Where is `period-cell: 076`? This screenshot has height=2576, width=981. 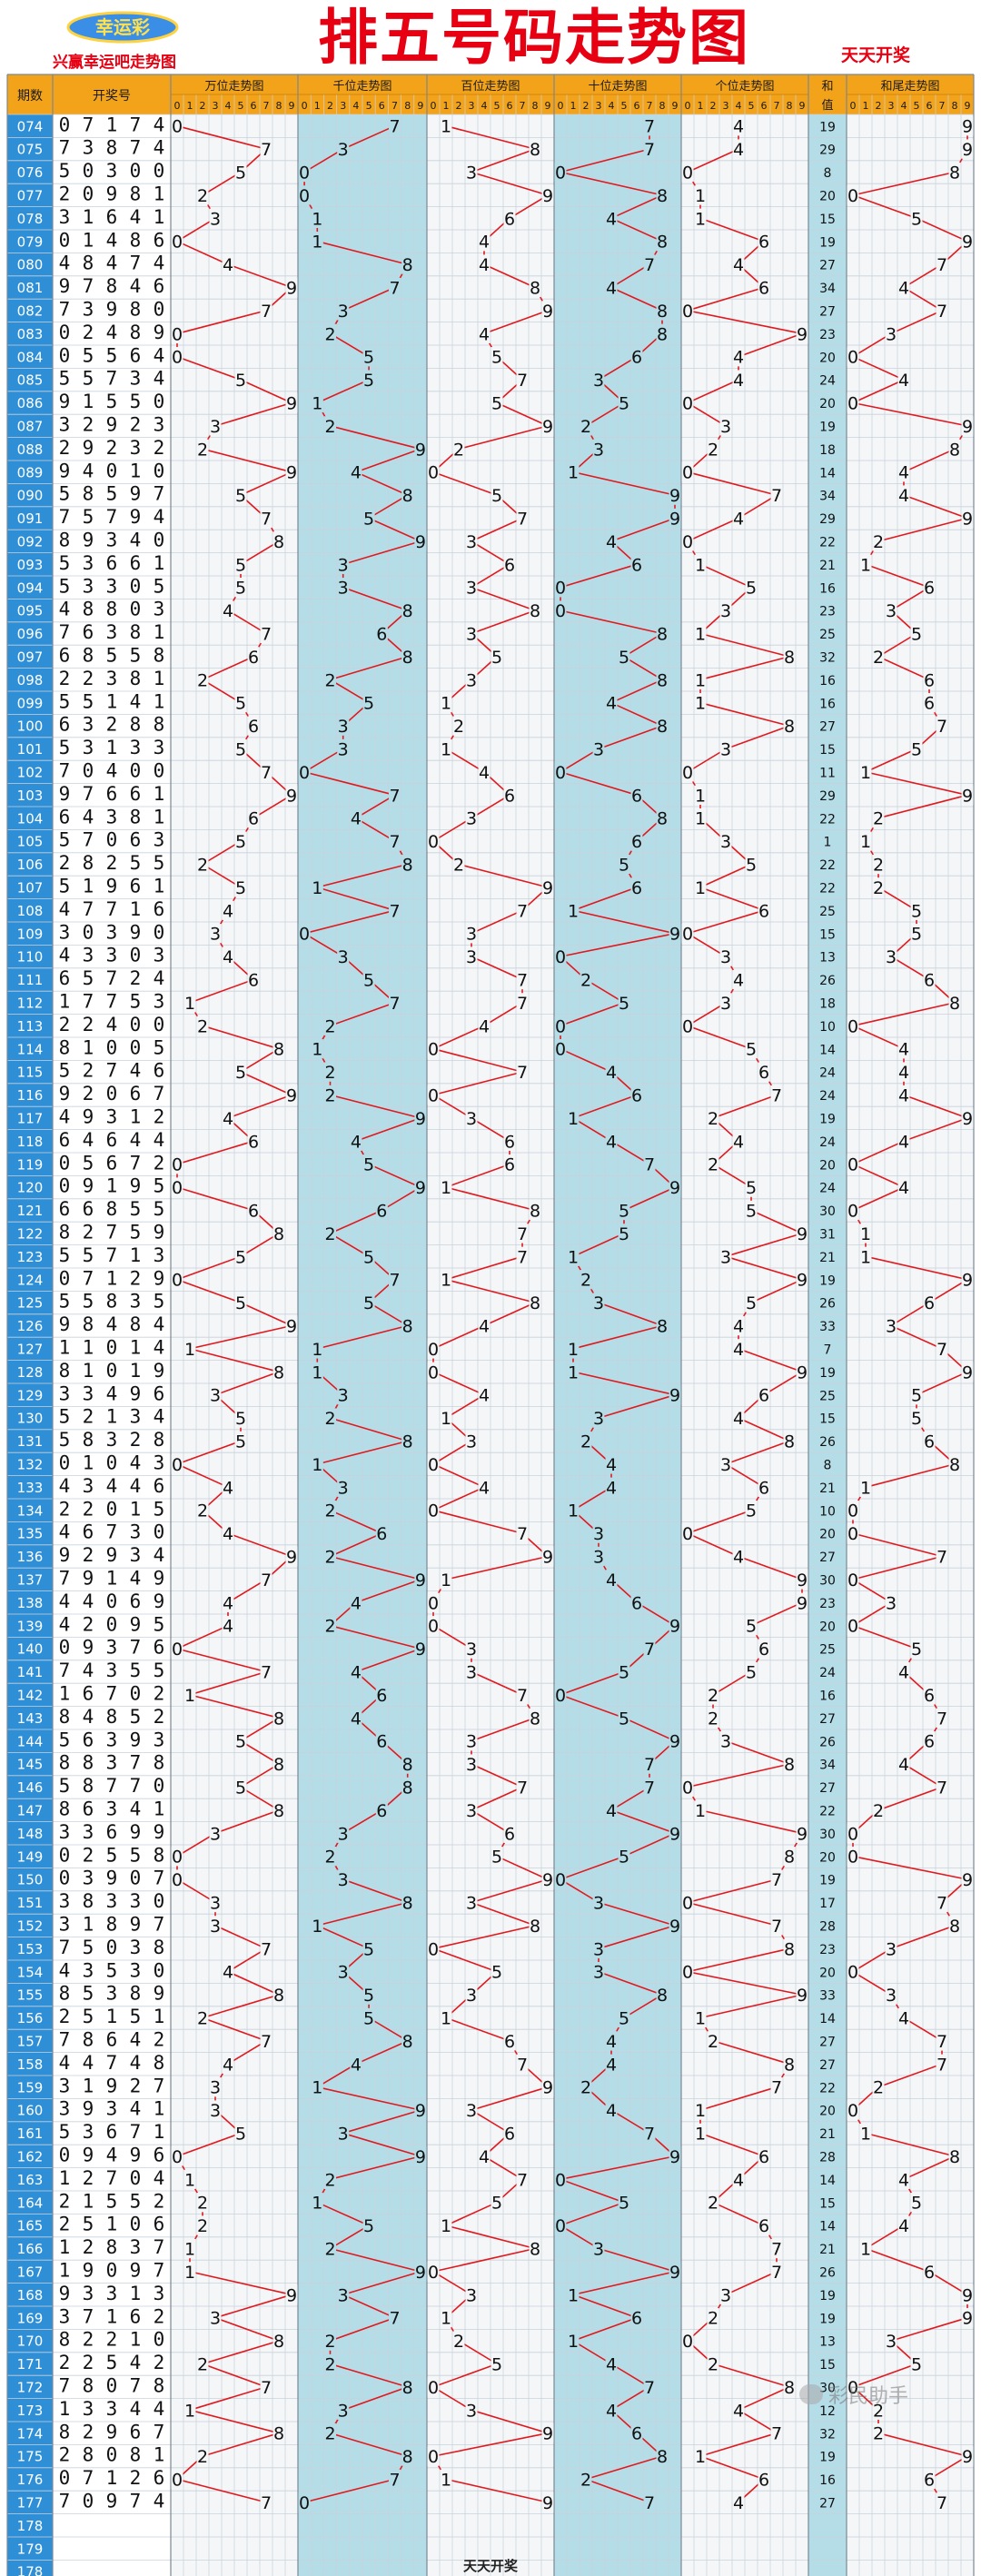 period-cell: 076 is located at coordinates (30, 172).